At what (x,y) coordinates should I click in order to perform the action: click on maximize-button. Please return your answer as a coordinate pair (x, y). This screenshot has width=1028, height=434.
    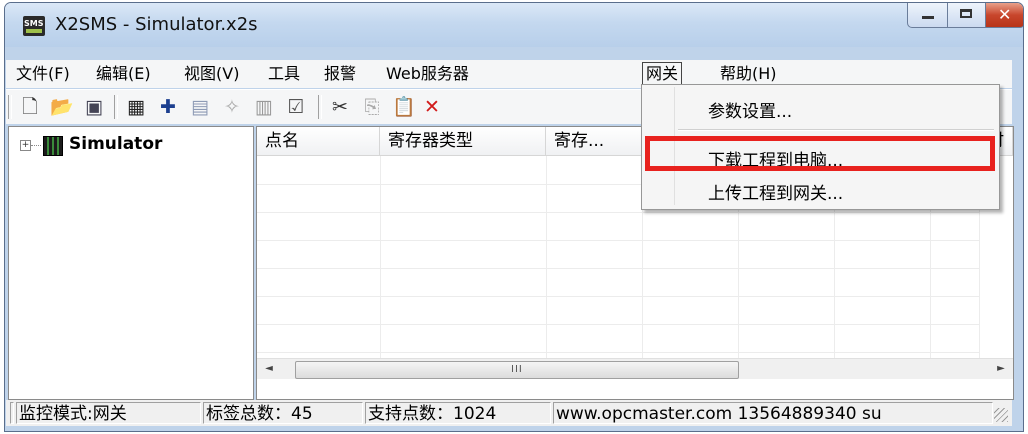
    Looking at the image, I should click on (967, 15).